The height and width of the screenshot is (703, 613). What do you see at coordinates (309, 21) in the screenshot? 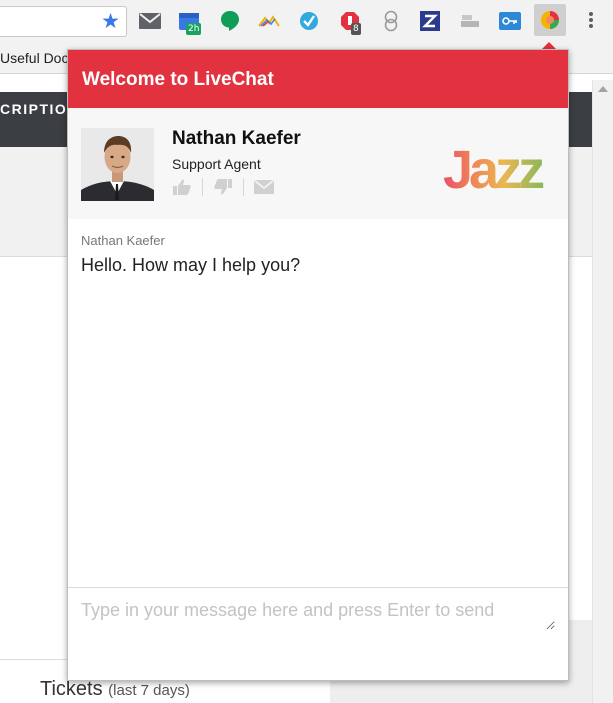
I see `checkmark-extension-icon` at bounding box center [309, 21].